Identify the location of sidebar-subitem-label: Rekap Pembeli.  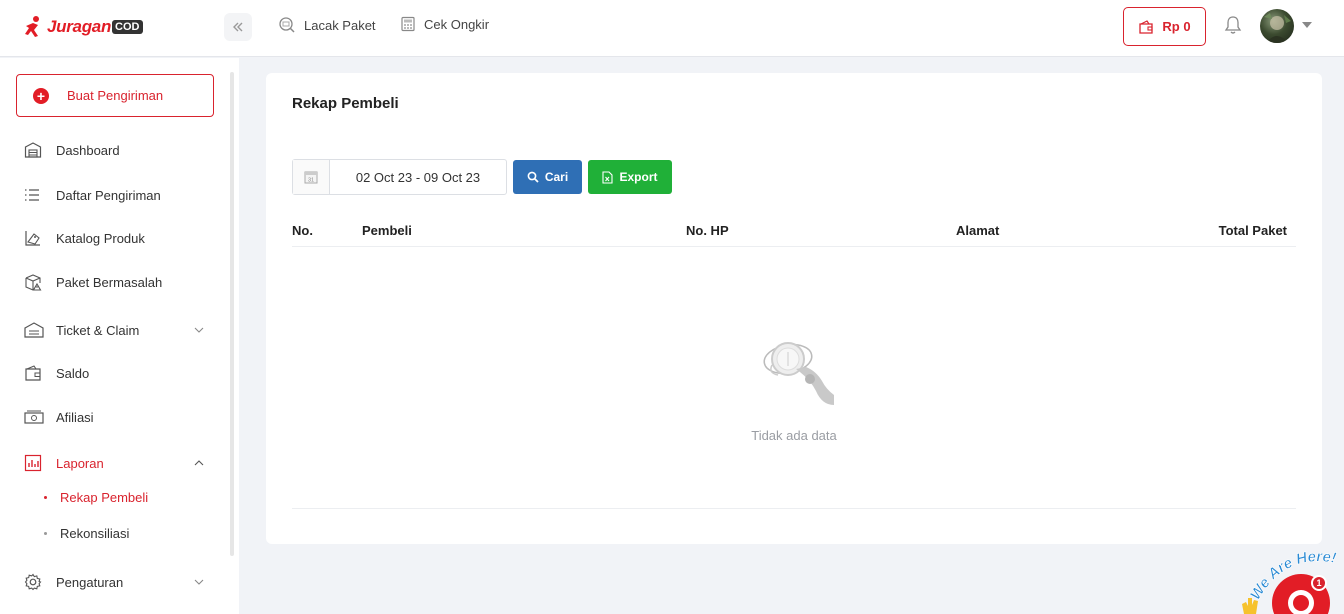
(104, 497).